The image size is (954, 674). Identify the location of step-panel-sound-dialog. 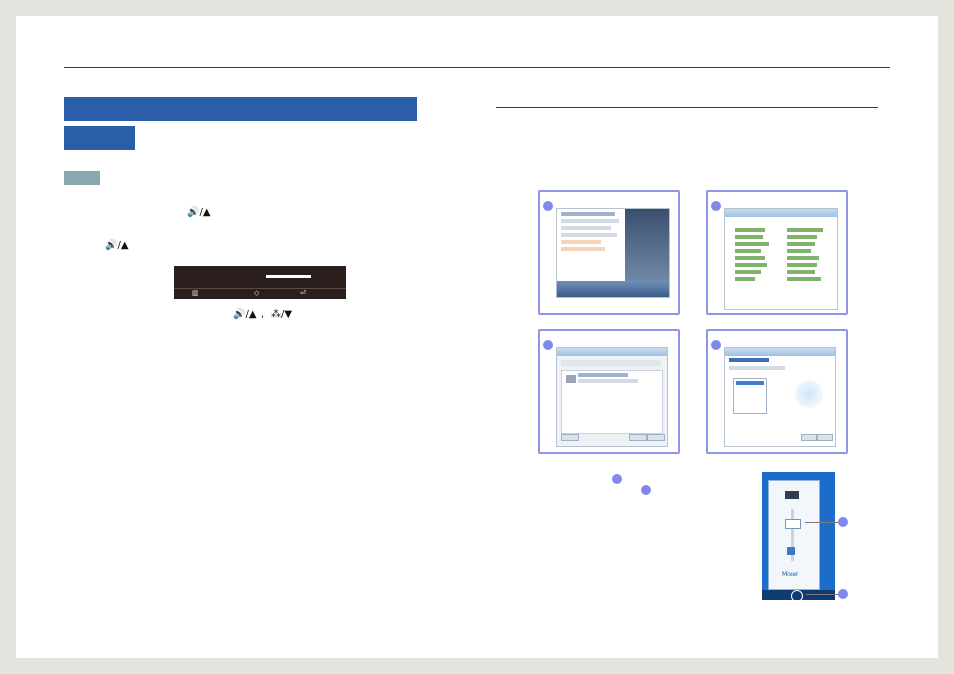
(609, 391).